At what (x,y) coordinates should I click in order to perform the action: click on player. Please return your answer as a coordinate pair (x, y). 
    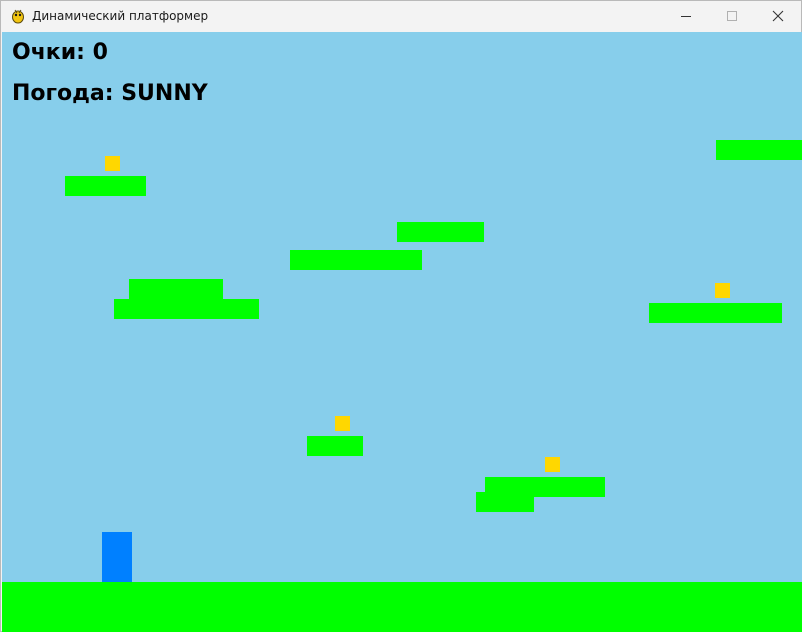
    Looking at the image, I should click on (117, 557).